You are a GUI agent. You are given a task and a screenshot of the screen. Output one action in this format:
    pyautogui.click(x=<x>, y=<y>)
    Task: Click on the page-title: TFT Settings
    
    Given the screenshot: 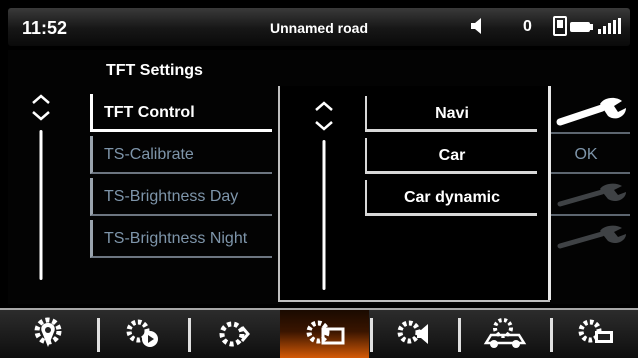 What is the action you would take?
    pyautogui.click(x=154, y=70)
    